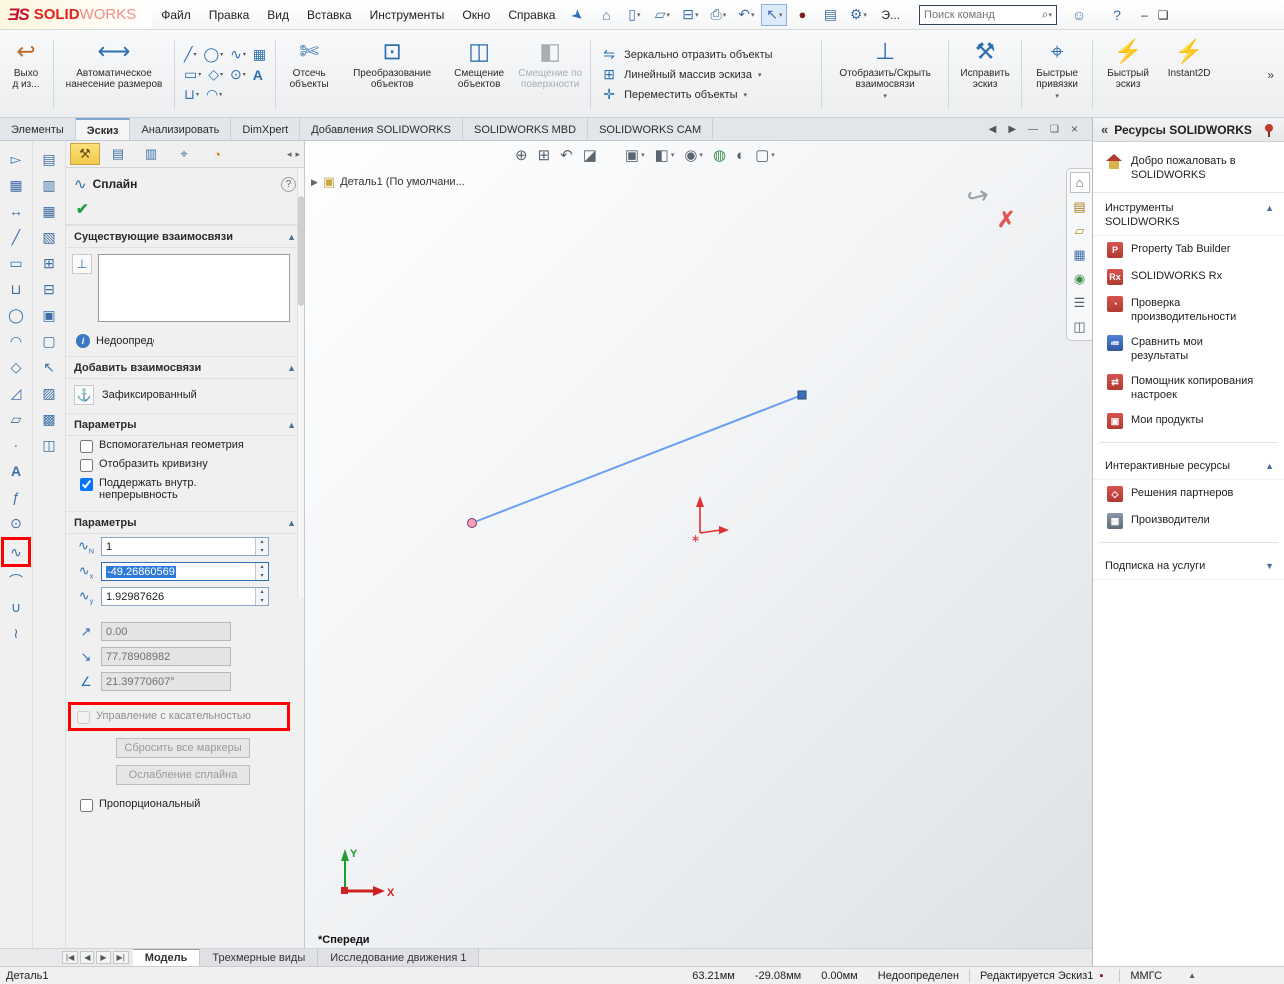 Image resolution: width=1284 pixels, height=984 pixels. I want to click on pin-icon: ➤, so click(578, 15).